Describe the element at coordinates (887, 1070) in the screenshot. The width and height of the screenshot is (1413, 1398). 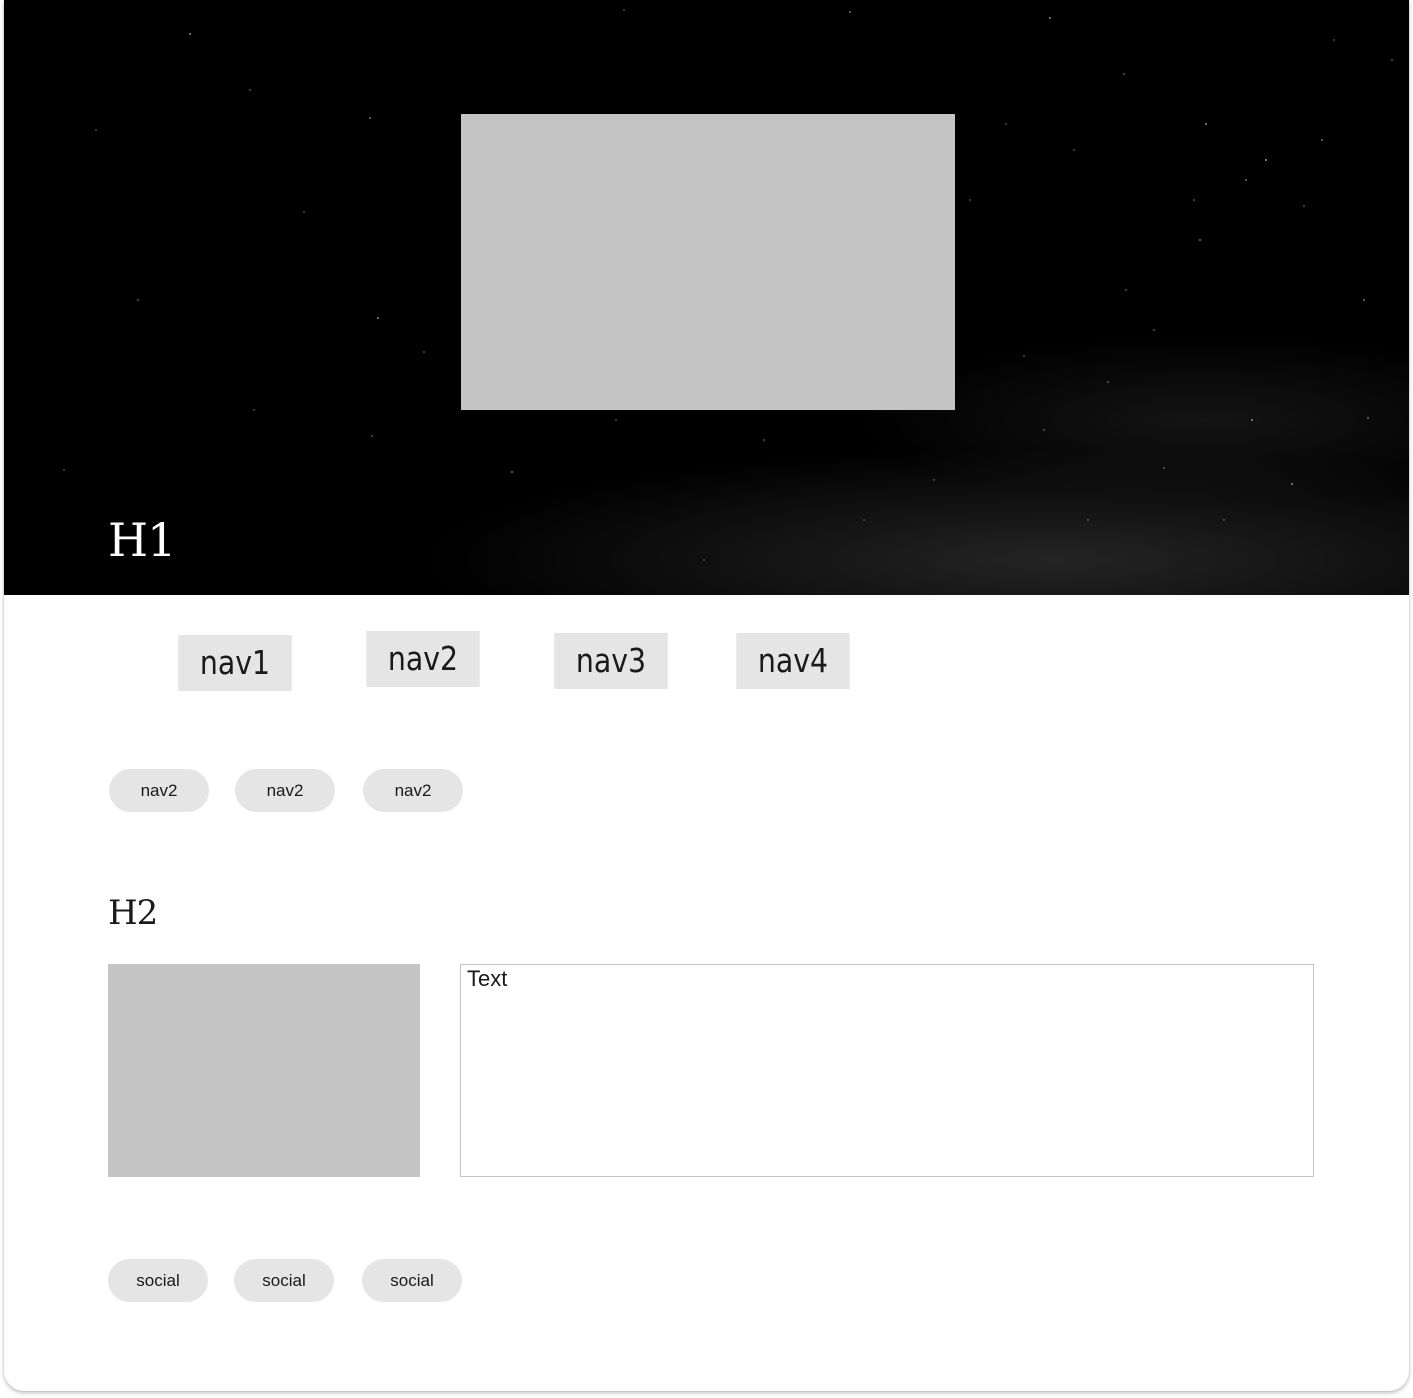
I see `content-text-box: Text` at that location.